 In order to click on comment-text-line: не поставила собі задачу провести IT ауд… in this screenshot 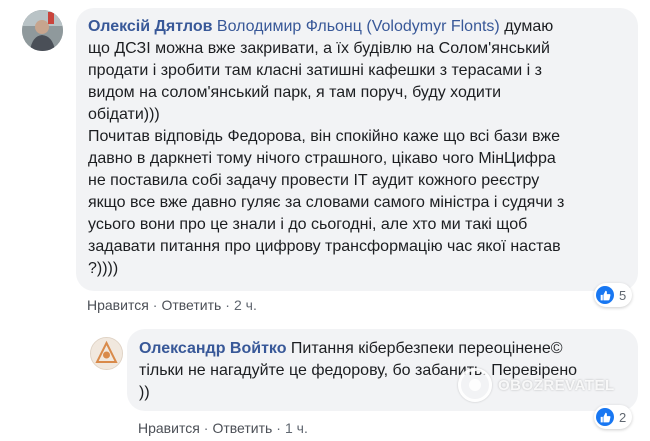, I will do `click(314, 180)`.